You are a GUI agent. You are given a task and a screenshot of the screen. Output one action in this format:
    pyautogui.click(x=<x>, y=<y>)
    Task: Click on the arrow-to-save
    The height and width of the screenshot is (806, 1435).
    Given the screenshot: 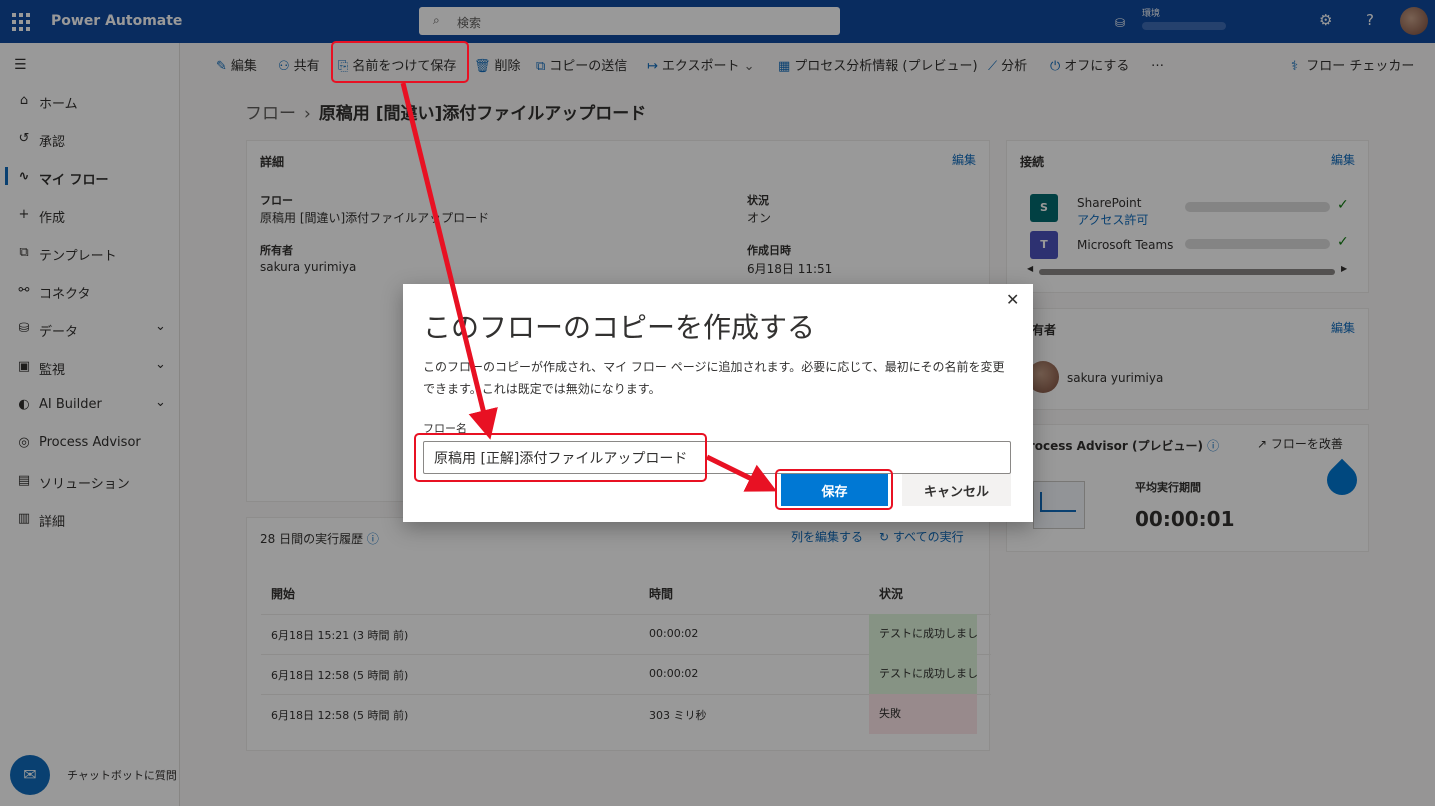 What is the action you would take?
    pyautogui.click(x=741, y=473)
    